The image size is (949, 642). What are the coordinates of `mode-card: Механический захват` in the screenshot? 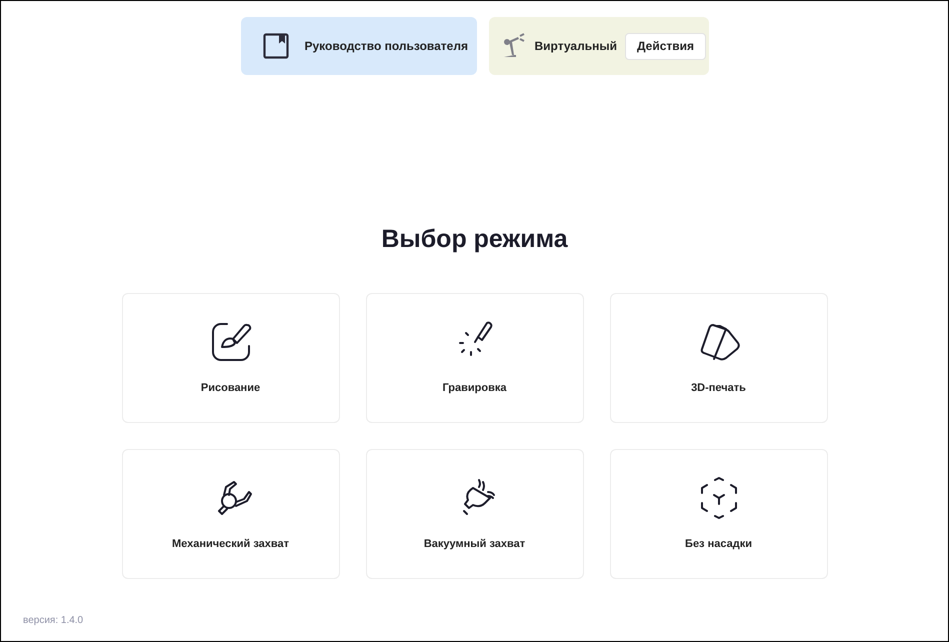 It's located at (231, 514).